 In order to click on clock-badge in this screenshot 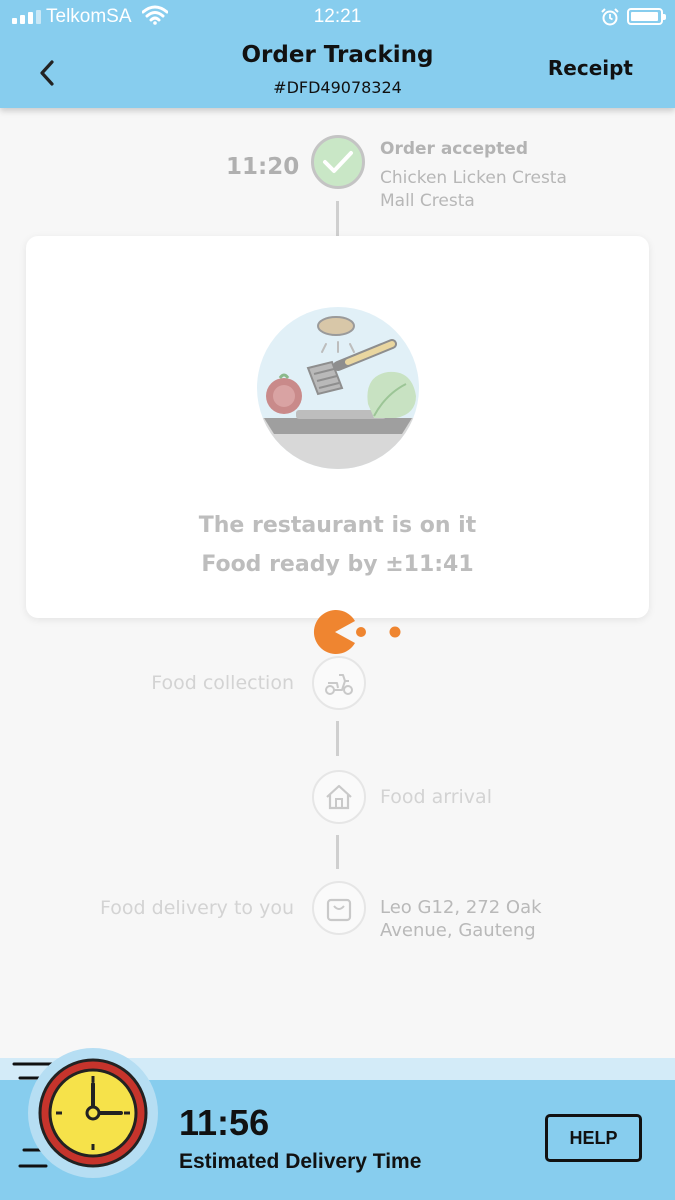, I will do `click(93, 1113)`.